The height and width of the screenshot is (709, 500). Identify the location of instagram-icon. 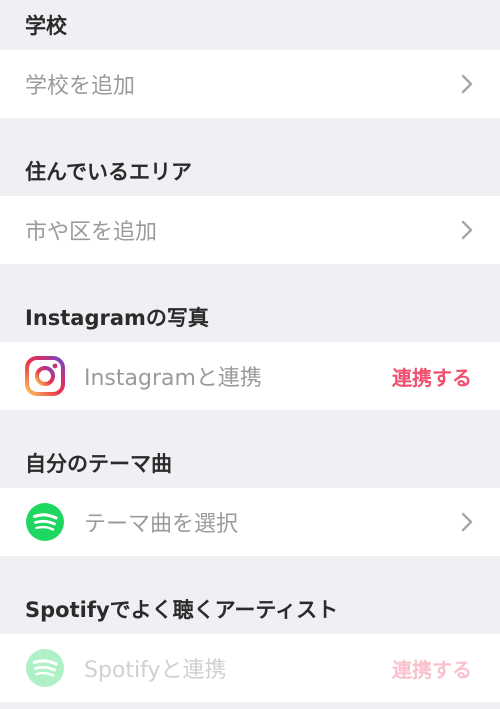
(45, 376).